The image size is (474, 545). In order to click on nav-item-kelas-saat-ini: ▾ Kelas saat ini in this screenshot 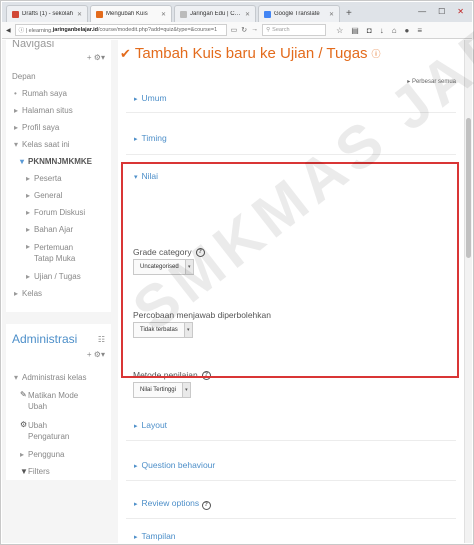, I will do `click(58, 144)`.